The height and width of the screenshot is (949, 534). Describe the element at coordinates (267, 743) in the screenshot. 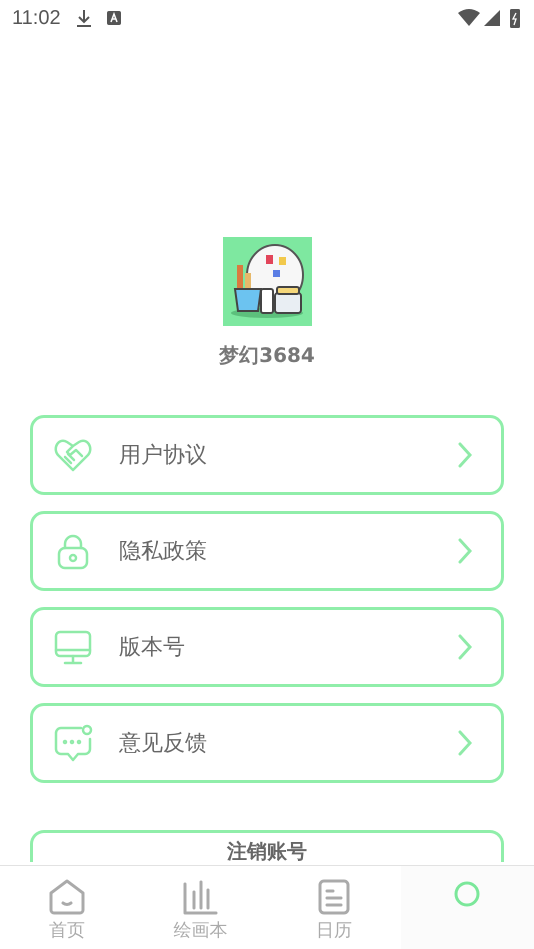

I see `menu-item: 意见反馈` at that location.